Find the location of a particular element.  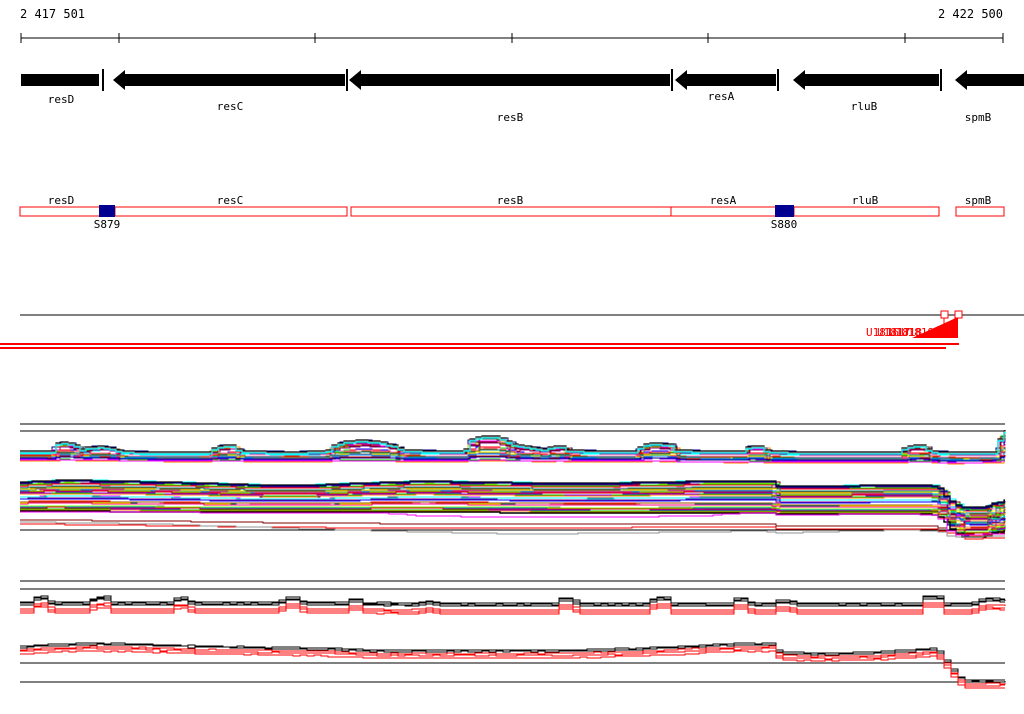

tu-label: resB is located at coordinates (510, 200).